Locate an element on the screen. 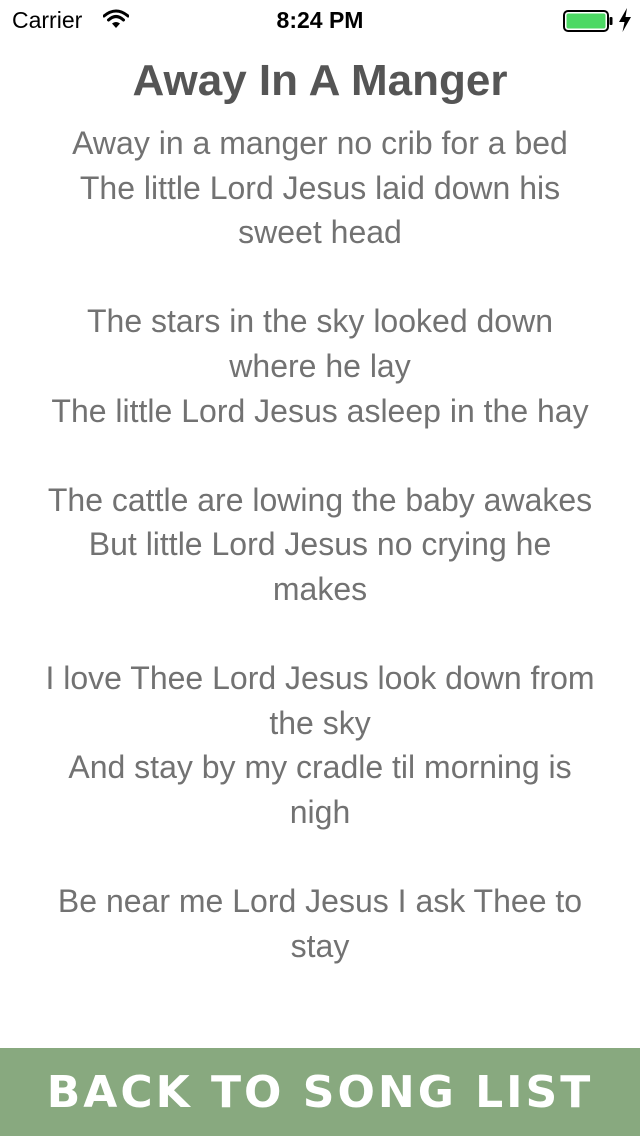  charging-bolt-icon is located at coordinates (625, 20).